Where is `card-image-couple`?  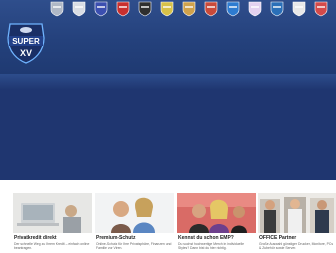 card-image-couple is located at coordinates (134, 213).